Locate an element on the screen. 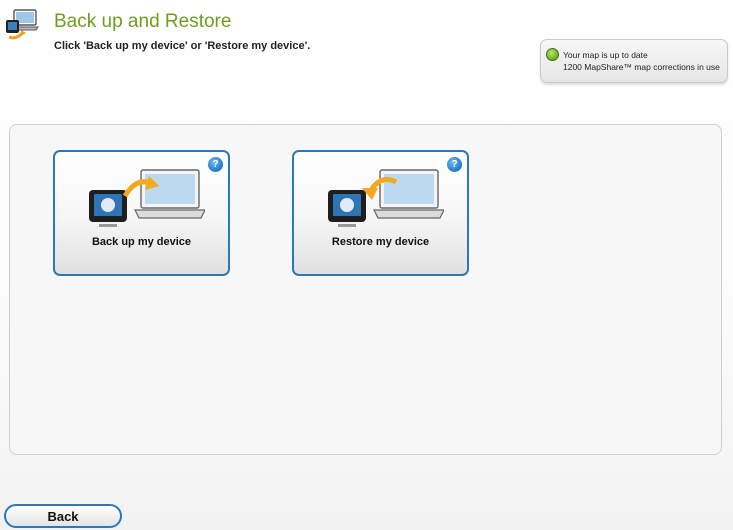 This screenshot has width=733, height=530. backup-device-tile: ? Back up my device is located at coordinates (141, 213).